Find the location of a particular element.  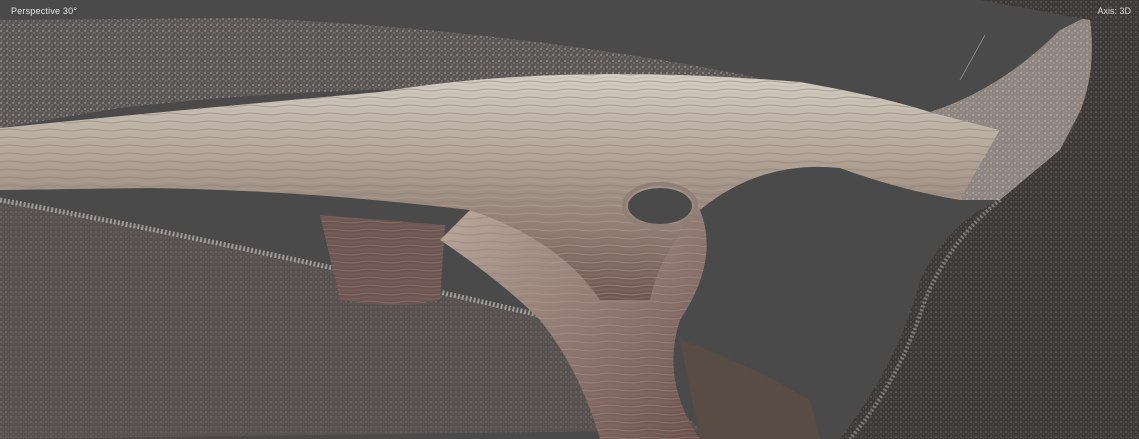

axis-status-label: Axis: 3D is located at coordinates (1114, 11).